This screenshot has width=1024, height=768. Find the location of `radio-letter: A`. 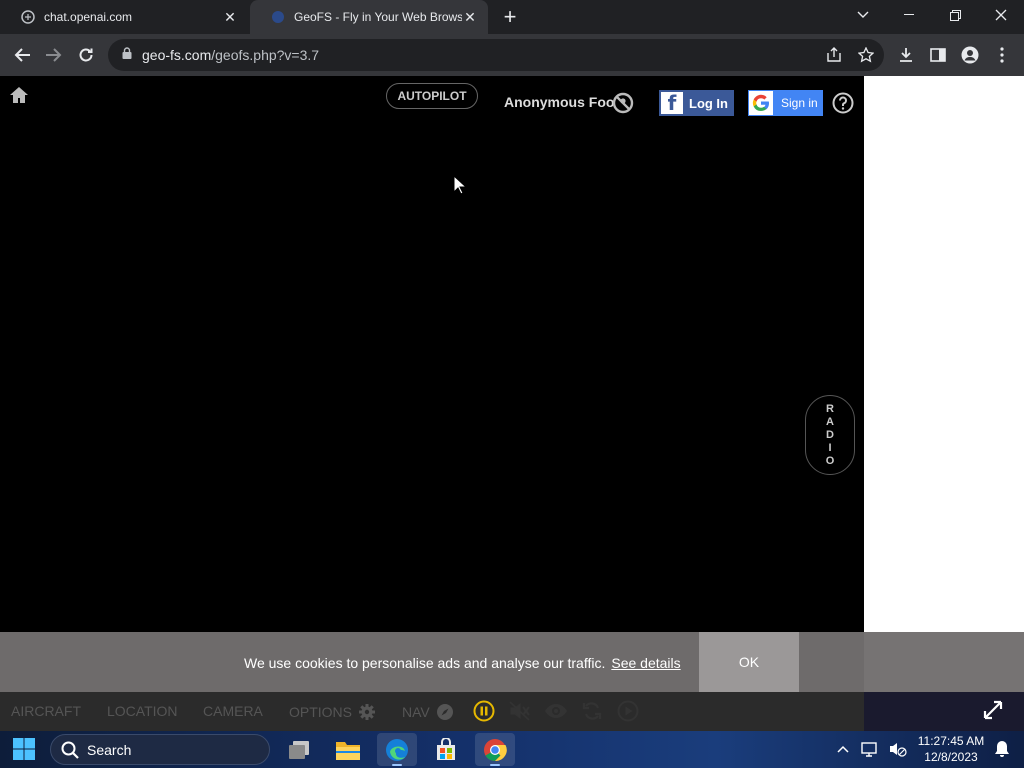

radio-letter: A is located at coordinates (830, 421).